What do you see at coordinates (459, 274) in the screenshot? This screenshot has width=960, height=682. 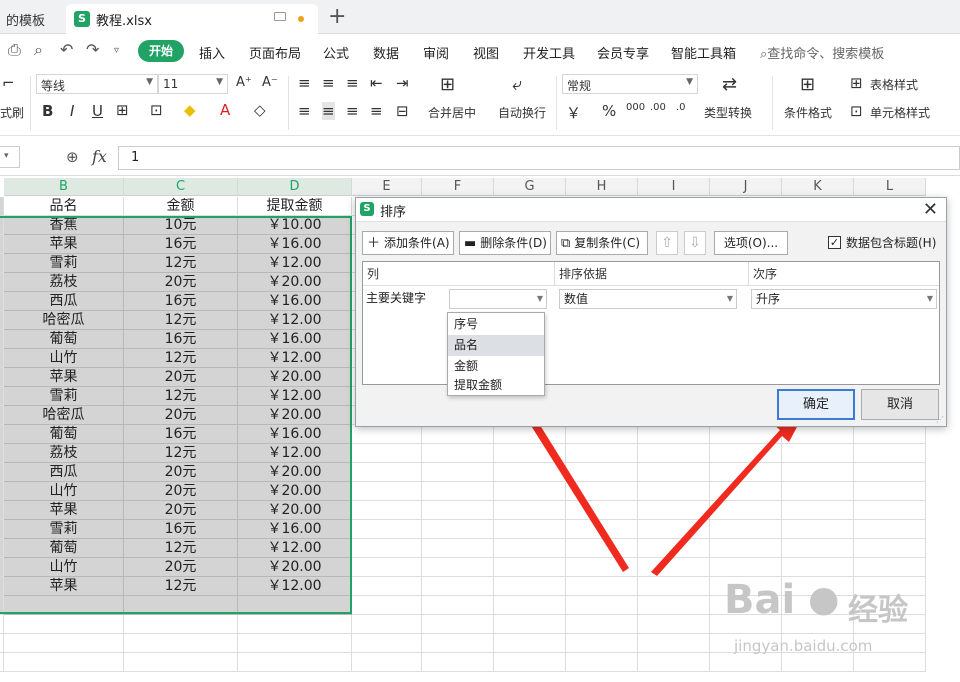 I see `column-header: 列` at bounding box center [459, 274].